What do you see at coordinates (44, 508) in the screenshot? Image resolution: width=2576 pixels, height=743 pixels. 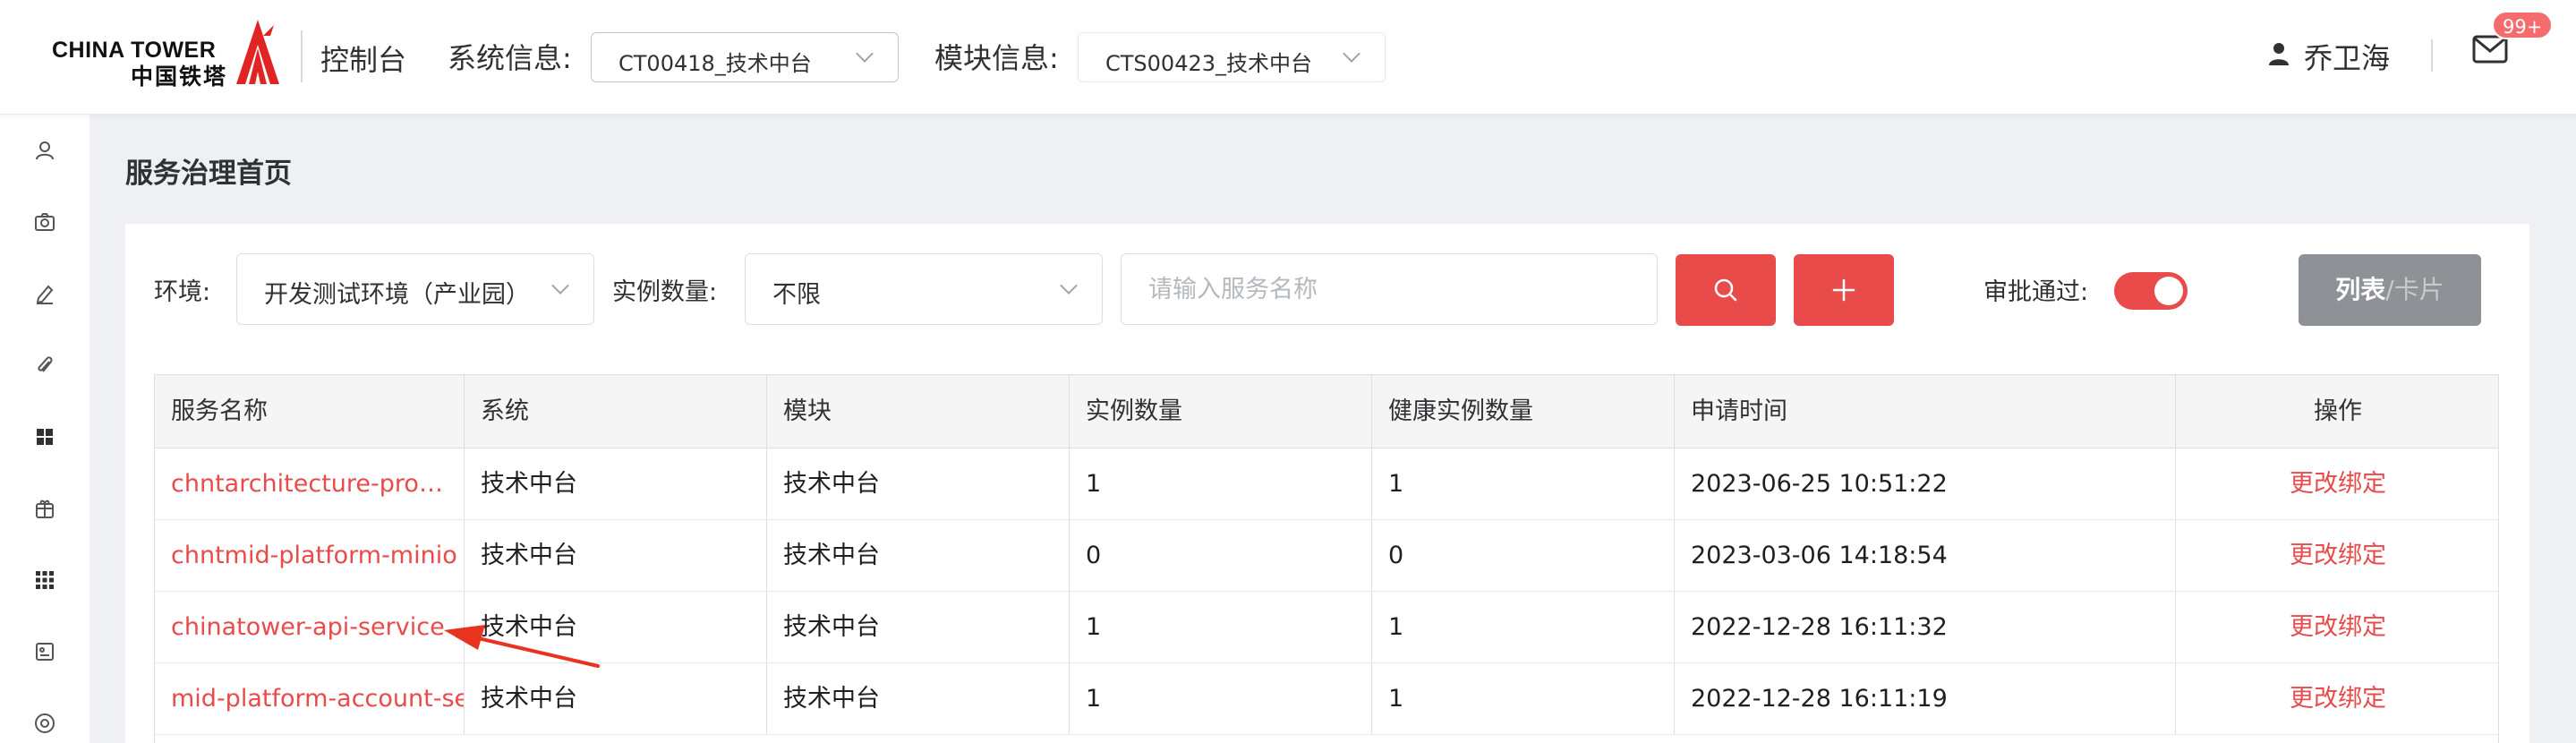 I see `package-icon` at bounding box center [44, 508].